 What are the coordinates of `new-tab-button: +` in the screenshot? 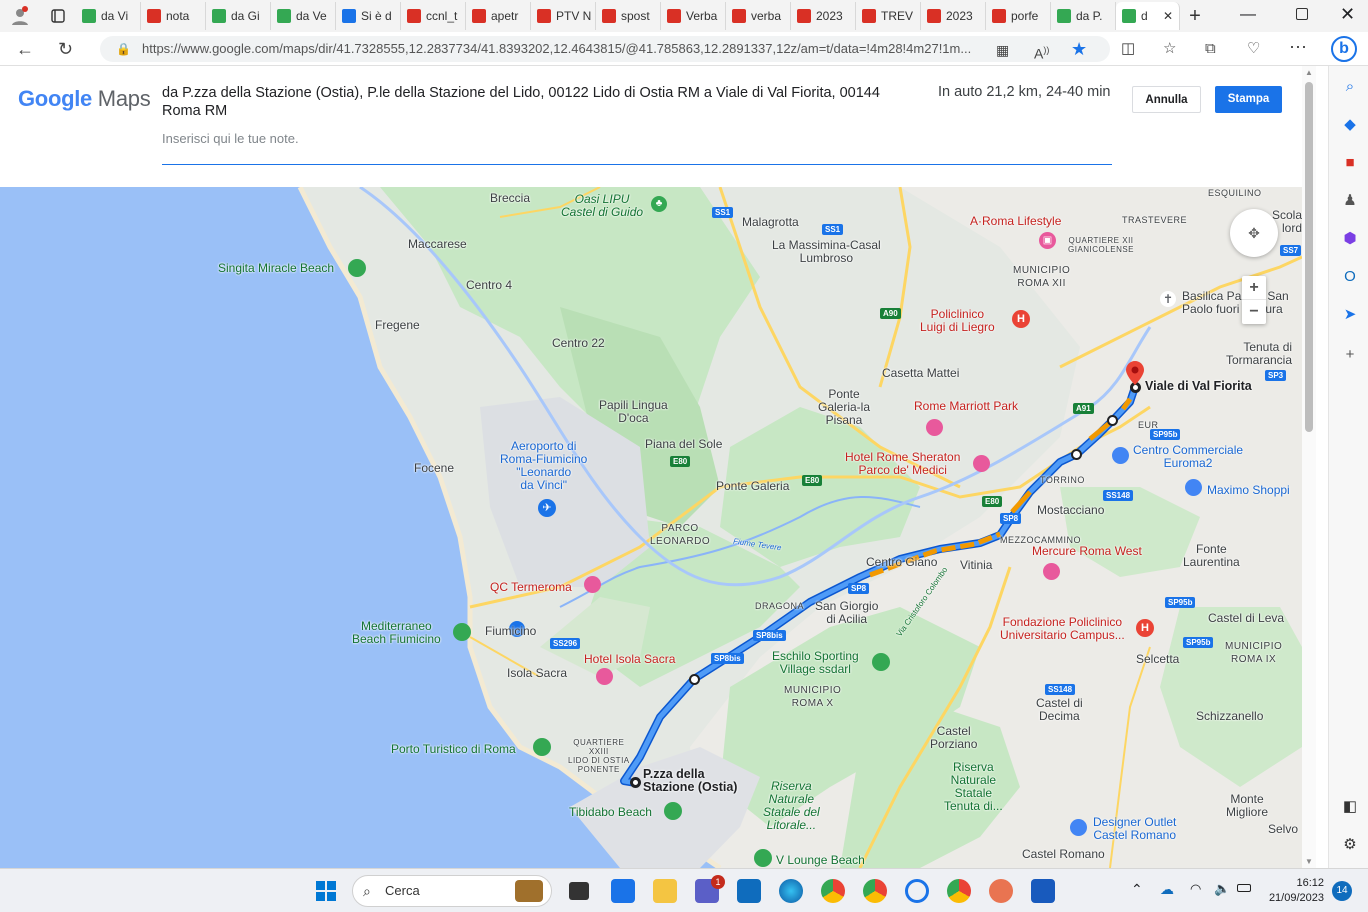 It's located at (1195, 16).